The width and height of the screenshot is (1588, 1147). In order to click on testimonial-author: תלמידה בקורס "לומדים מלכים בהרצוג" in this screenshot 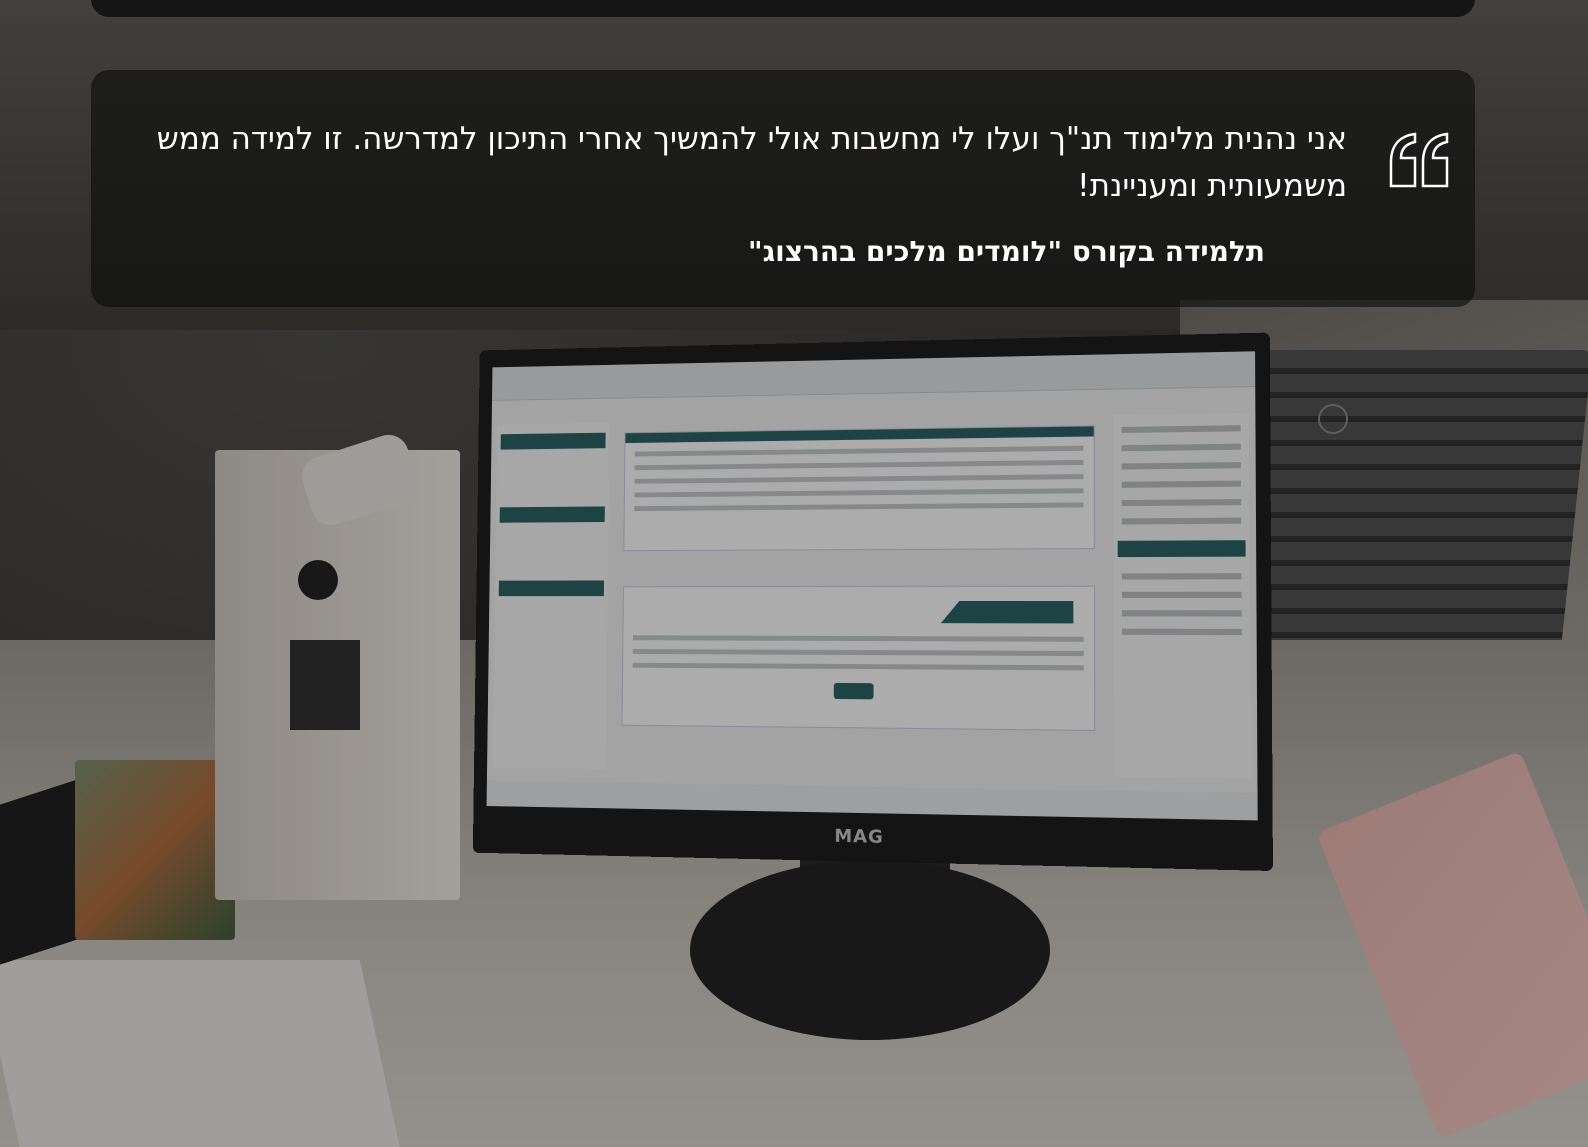, I will do `click(1006, 251)`.